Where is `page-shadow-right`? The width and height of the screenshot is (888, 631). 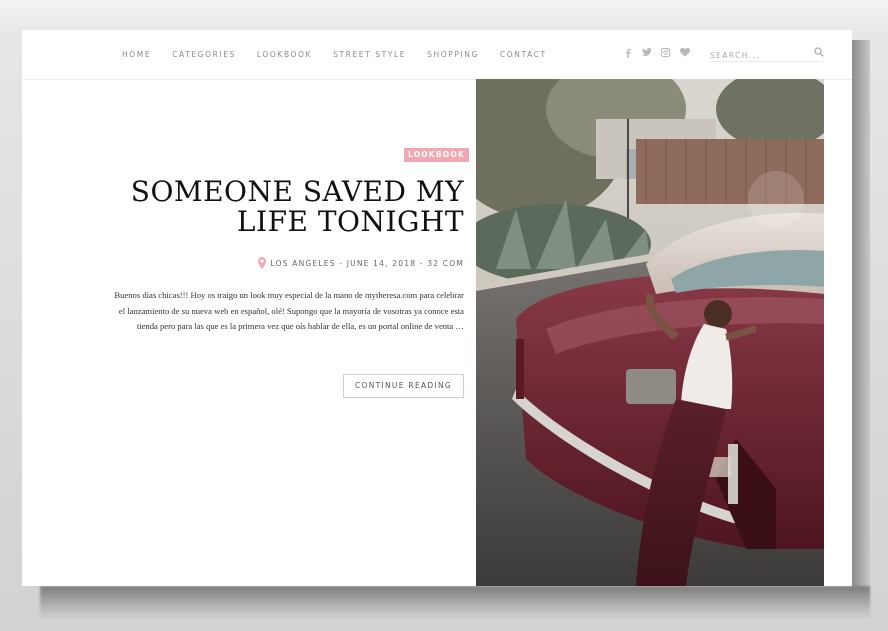 page-shadow-right is located at coordinates (861, 320).